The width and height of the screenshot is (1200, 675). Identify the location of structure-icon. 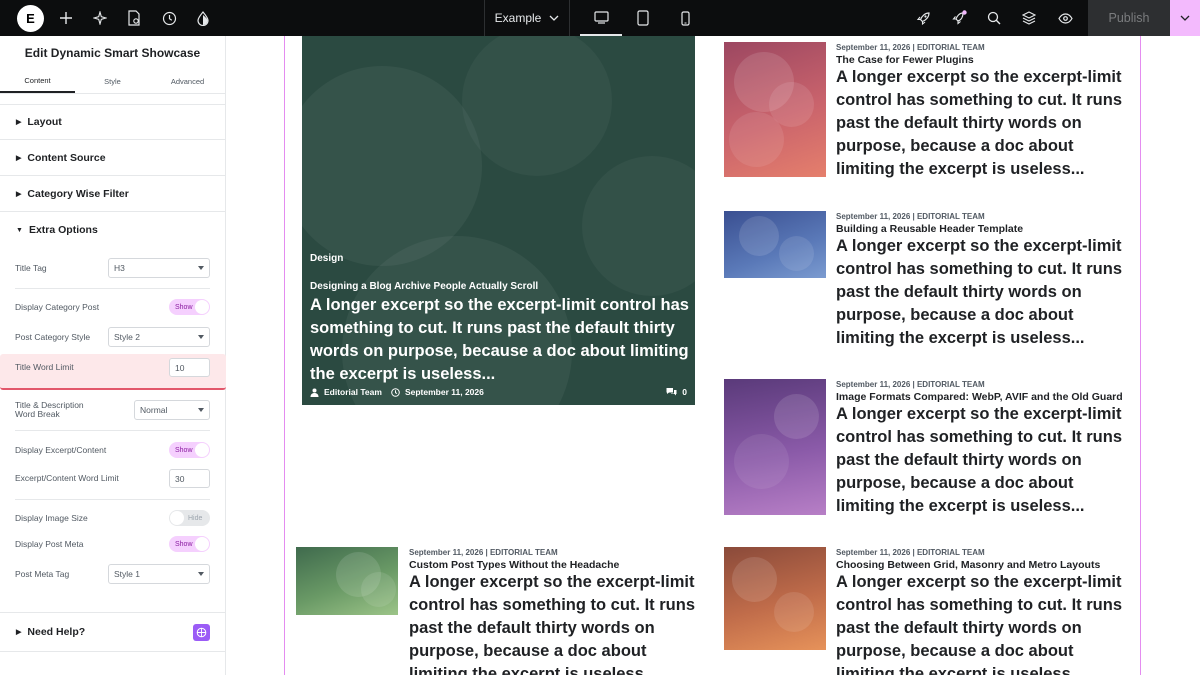
(1029, 18).